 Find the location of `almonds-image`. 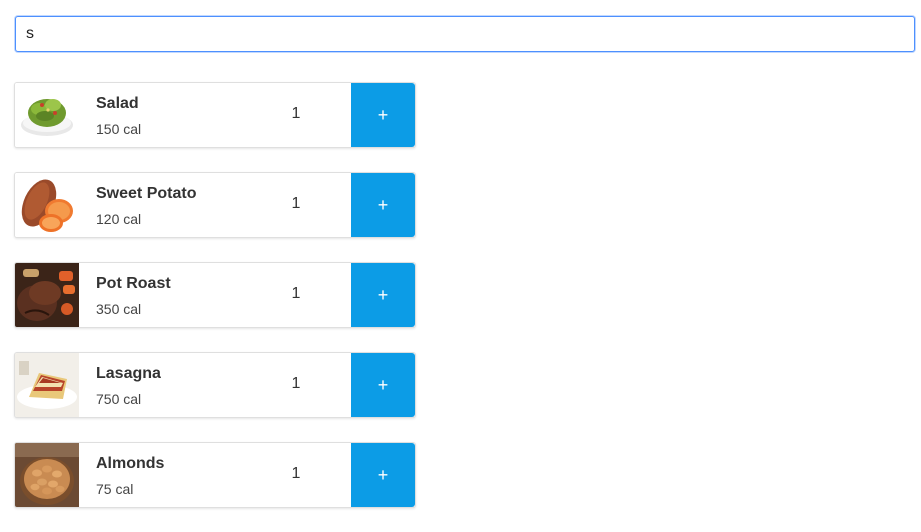

almonds-image is located at coordinates (47, 475).